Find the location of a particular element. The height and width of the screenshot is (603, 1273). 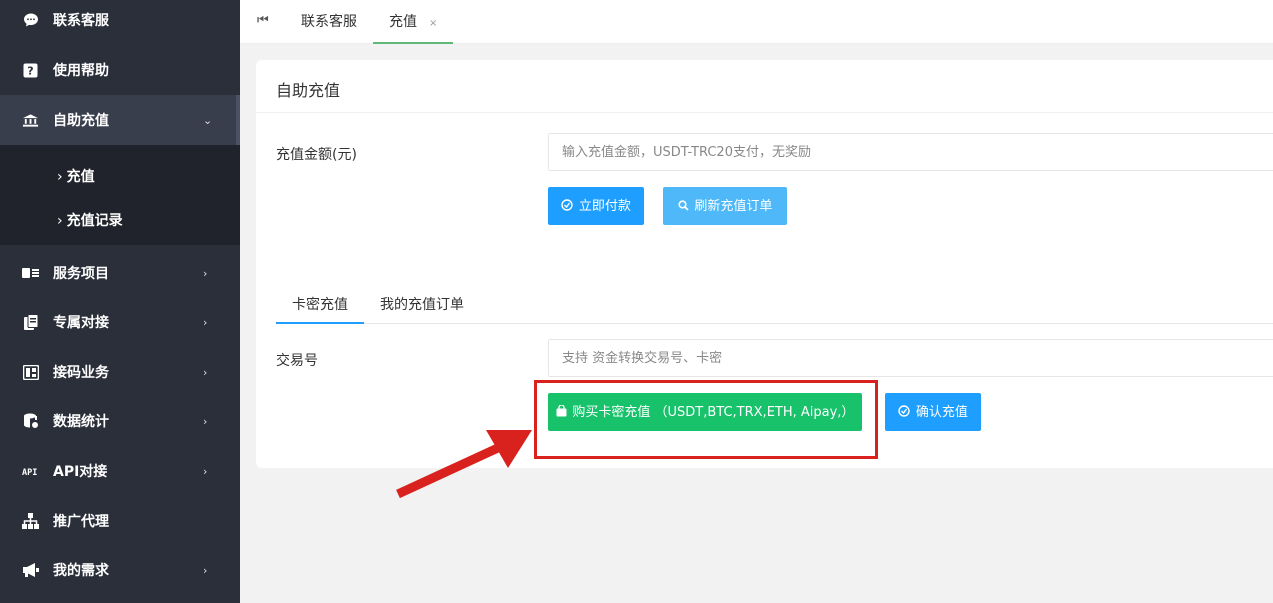

sidebar-item-self-recharge: 自助充值 ⌄ is located at coordinates (120, 120).